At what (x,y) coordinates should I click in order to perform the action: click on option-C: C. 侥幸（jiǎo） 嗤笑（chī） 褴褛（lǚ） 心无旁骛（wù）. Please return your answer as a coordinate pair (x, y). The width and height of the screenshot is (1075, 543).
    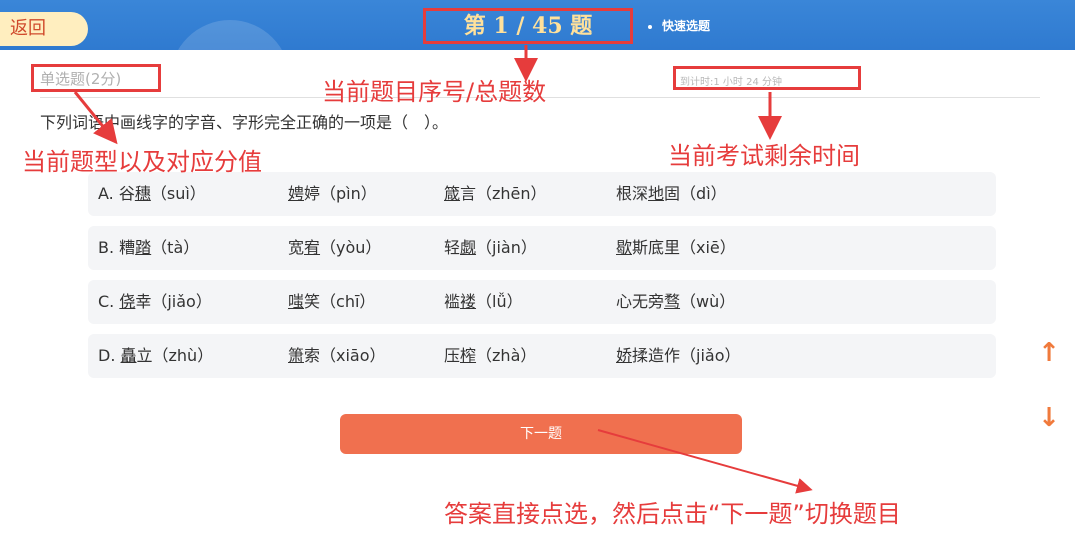
    Looking at the image, I should click on (542, 302).